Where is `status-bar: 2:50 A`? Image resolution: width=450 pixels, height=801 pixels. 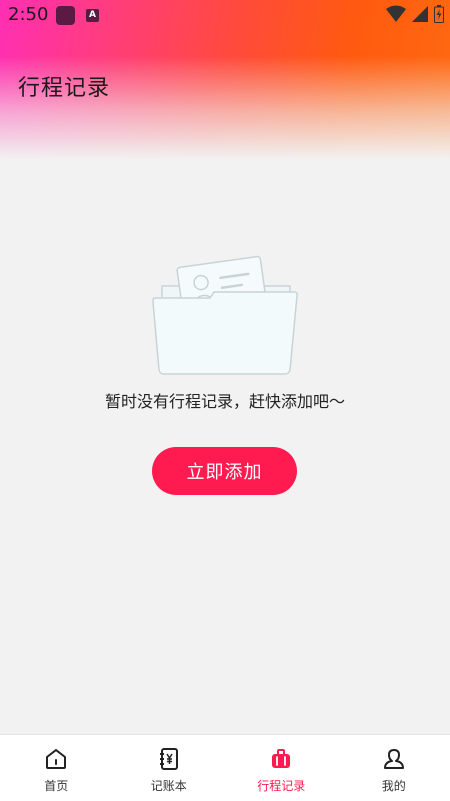
status-bar: 2:50 A is located at coordinates (225, 15).